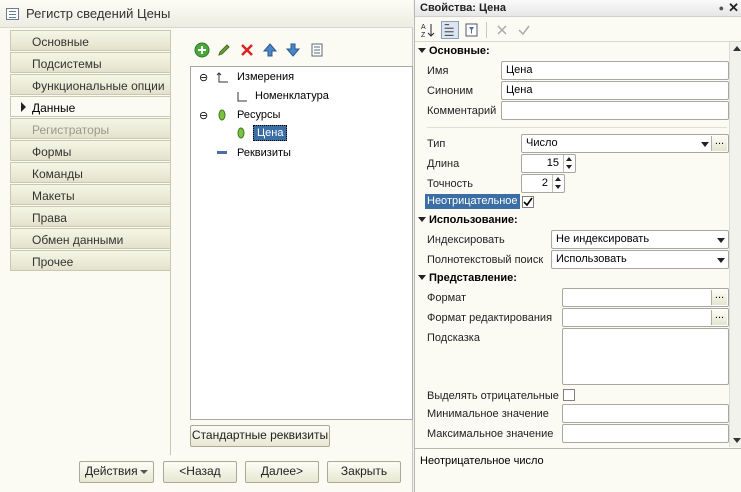  Describe the element at coordinates (90, 84) in the screenshot. I see `tab-functional-options: Функциональные опции` at that location.